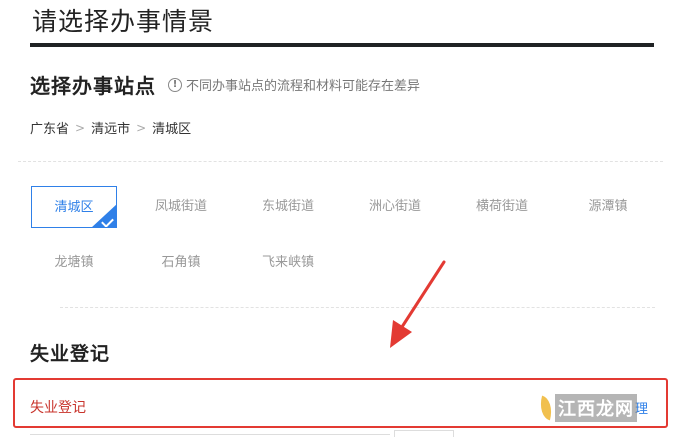 The image size is (676, 437). I want to click on station-label: 石角镇, so click(181, 262).